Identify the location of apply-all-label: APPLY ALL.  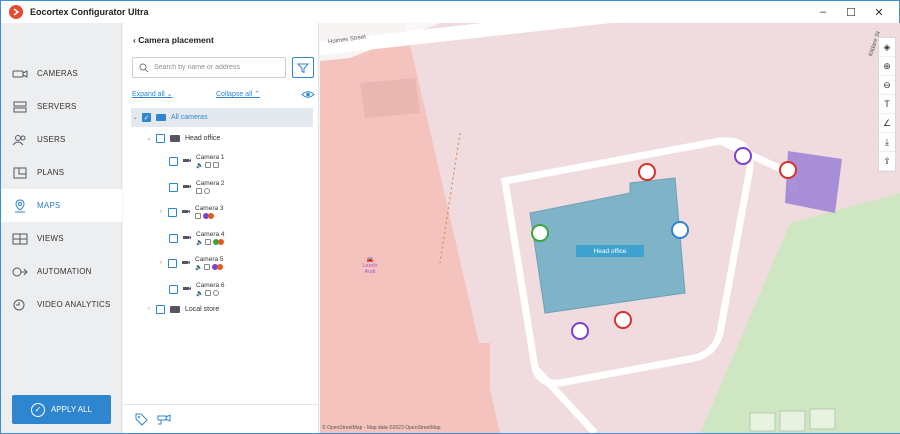
(71, 409).